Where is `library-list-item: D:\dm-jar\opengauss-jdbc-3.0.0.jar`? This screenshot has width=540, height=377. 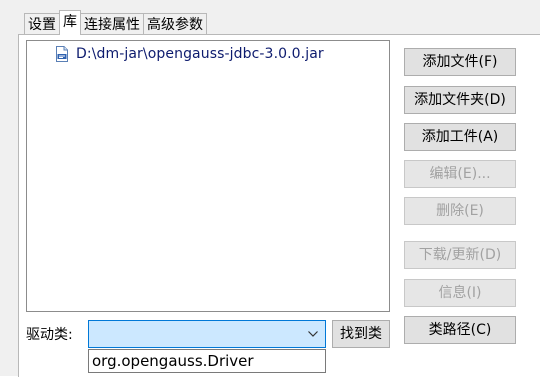 library-list-item: D:\dm-jar\opengauss-jdbc-3.0.0.jar is located at coordinates (189, 54).